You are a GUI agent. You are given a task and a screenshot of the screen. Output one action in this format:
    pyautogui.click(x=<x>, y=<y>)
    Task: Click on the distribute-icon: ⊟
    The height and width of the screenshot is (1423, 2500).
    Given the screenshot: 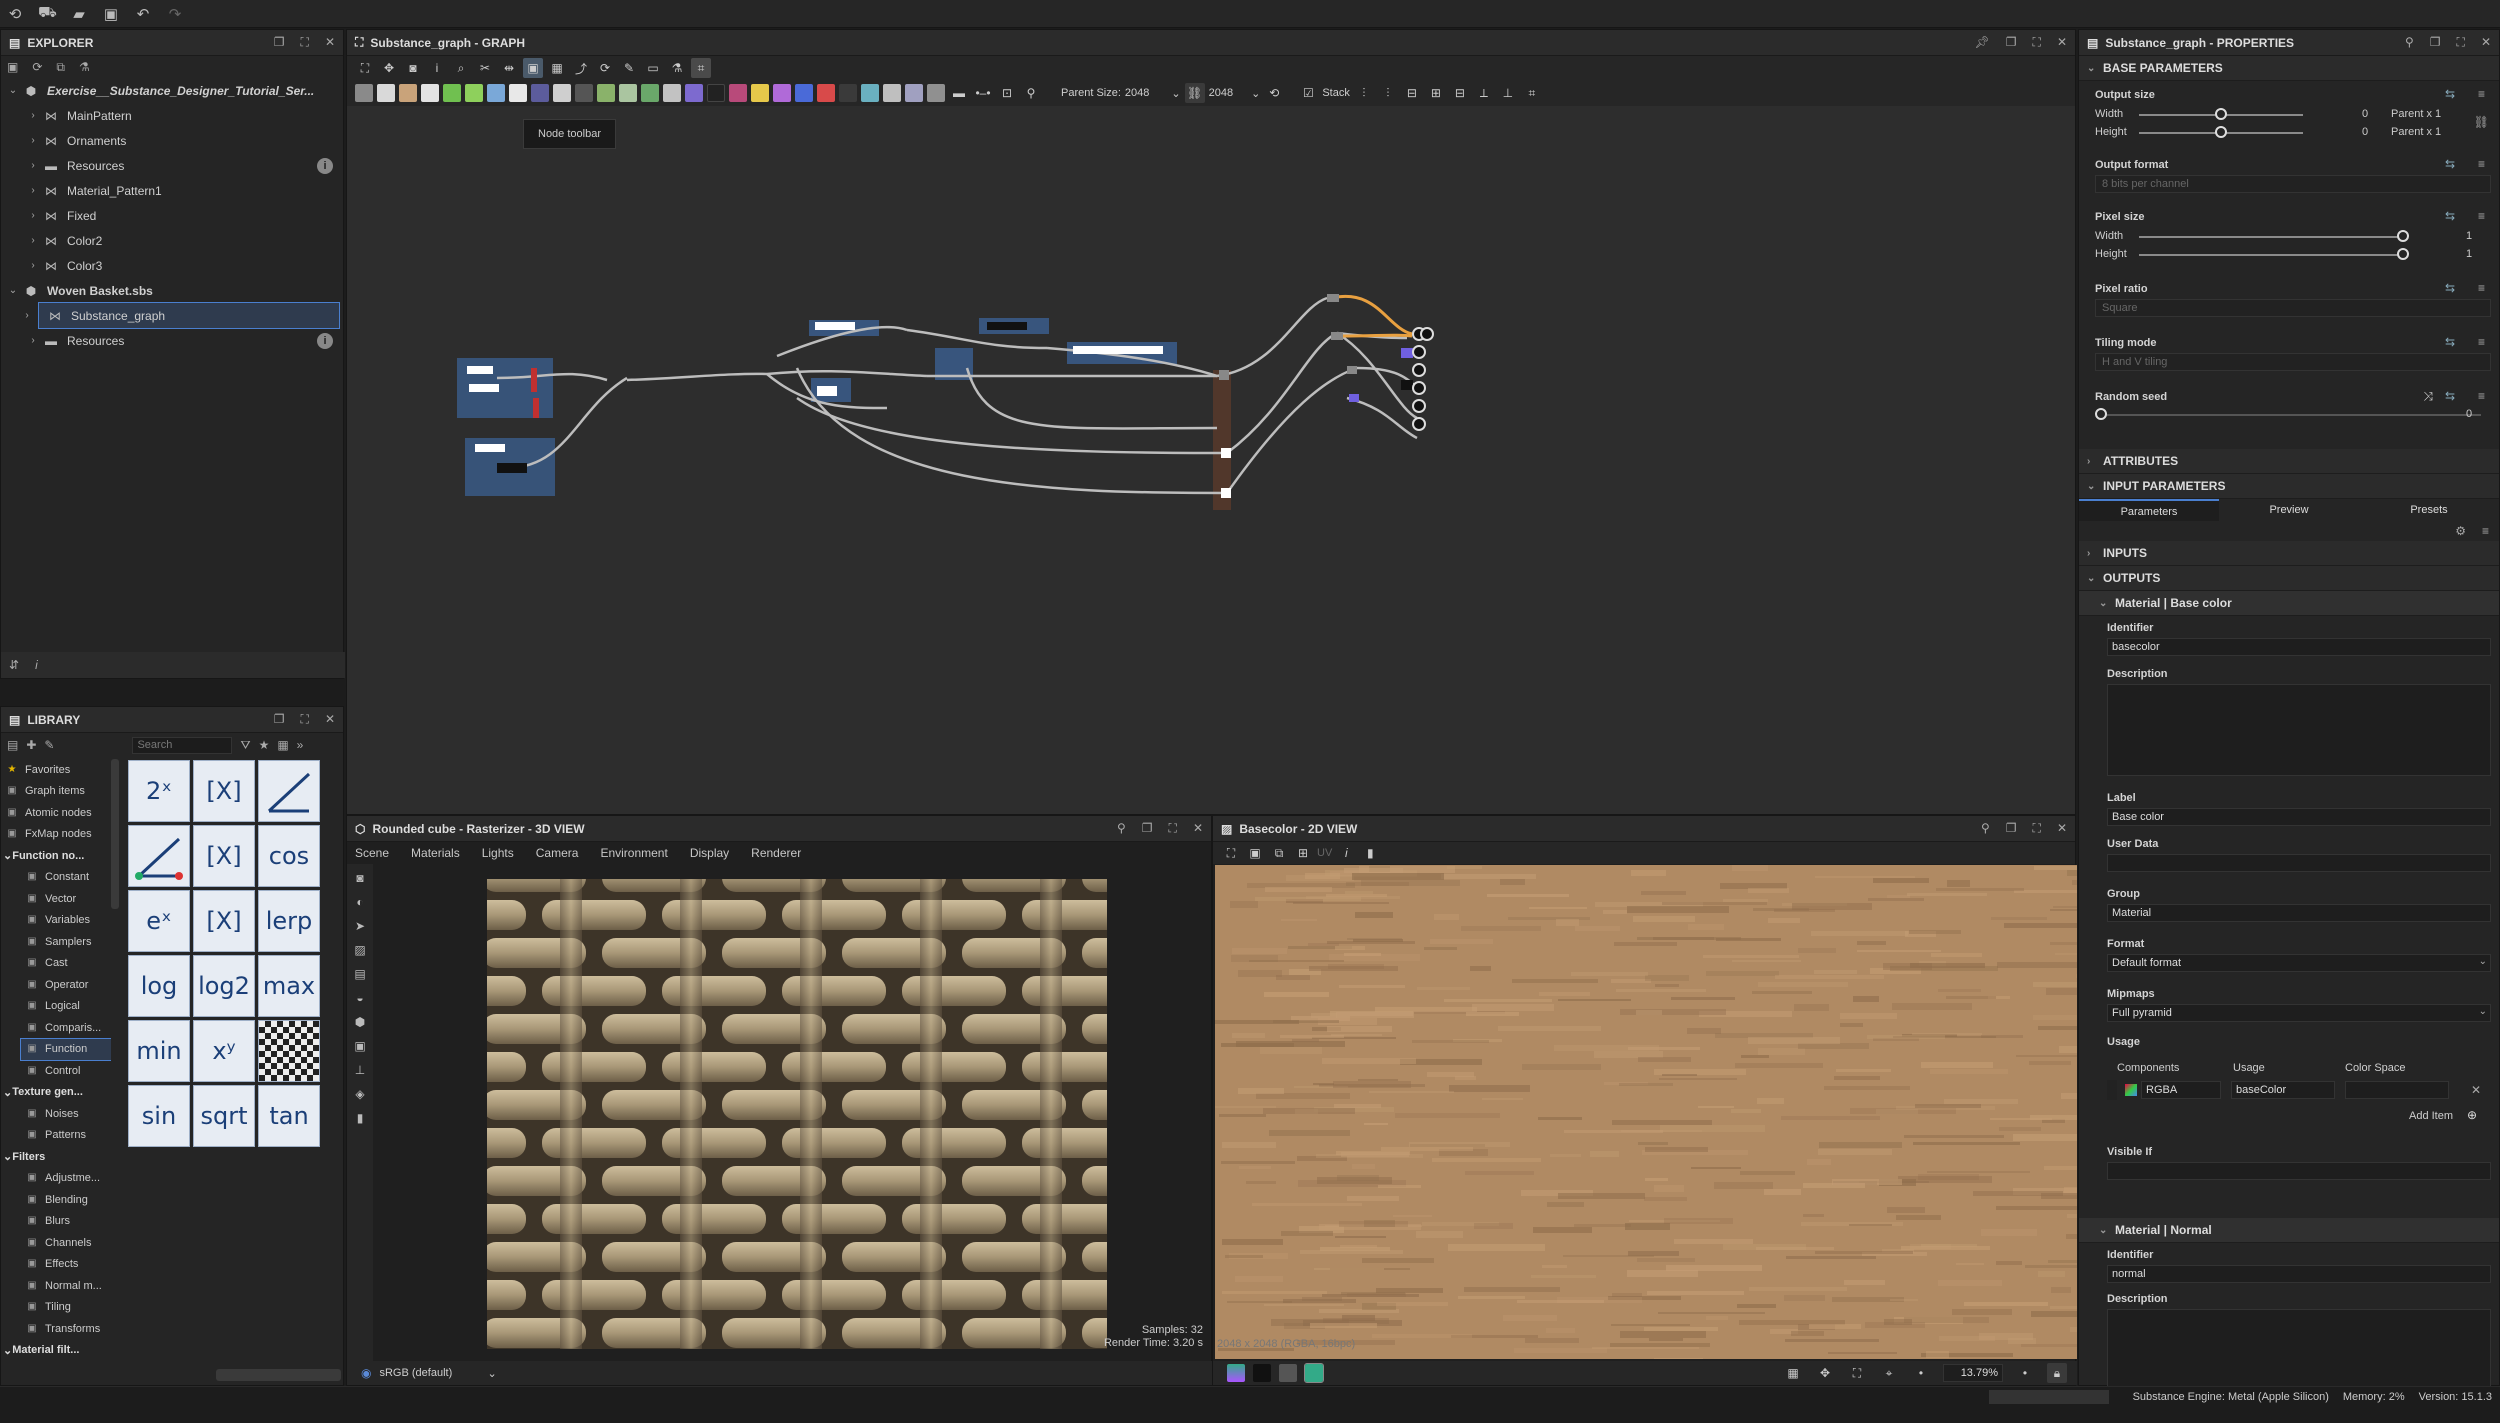 What is the action you would take?
    pyautogui.click(x=1412, y=93)
    